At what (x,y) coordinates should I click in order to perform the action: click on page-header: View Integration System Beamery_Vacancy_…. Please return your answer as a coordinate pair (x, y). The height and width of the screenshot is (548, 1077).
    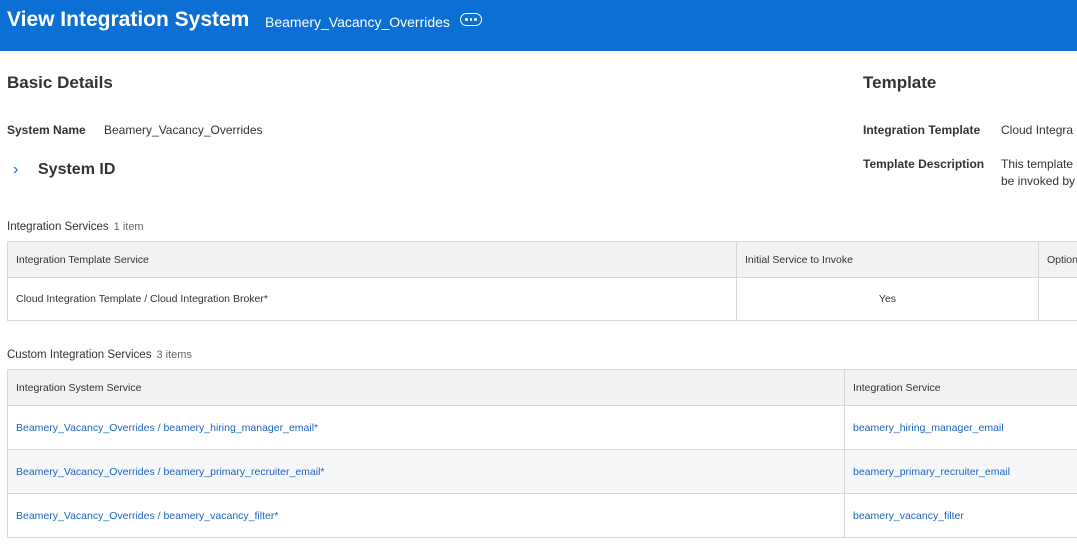
    Looking at the image, I should click on (538, 25).